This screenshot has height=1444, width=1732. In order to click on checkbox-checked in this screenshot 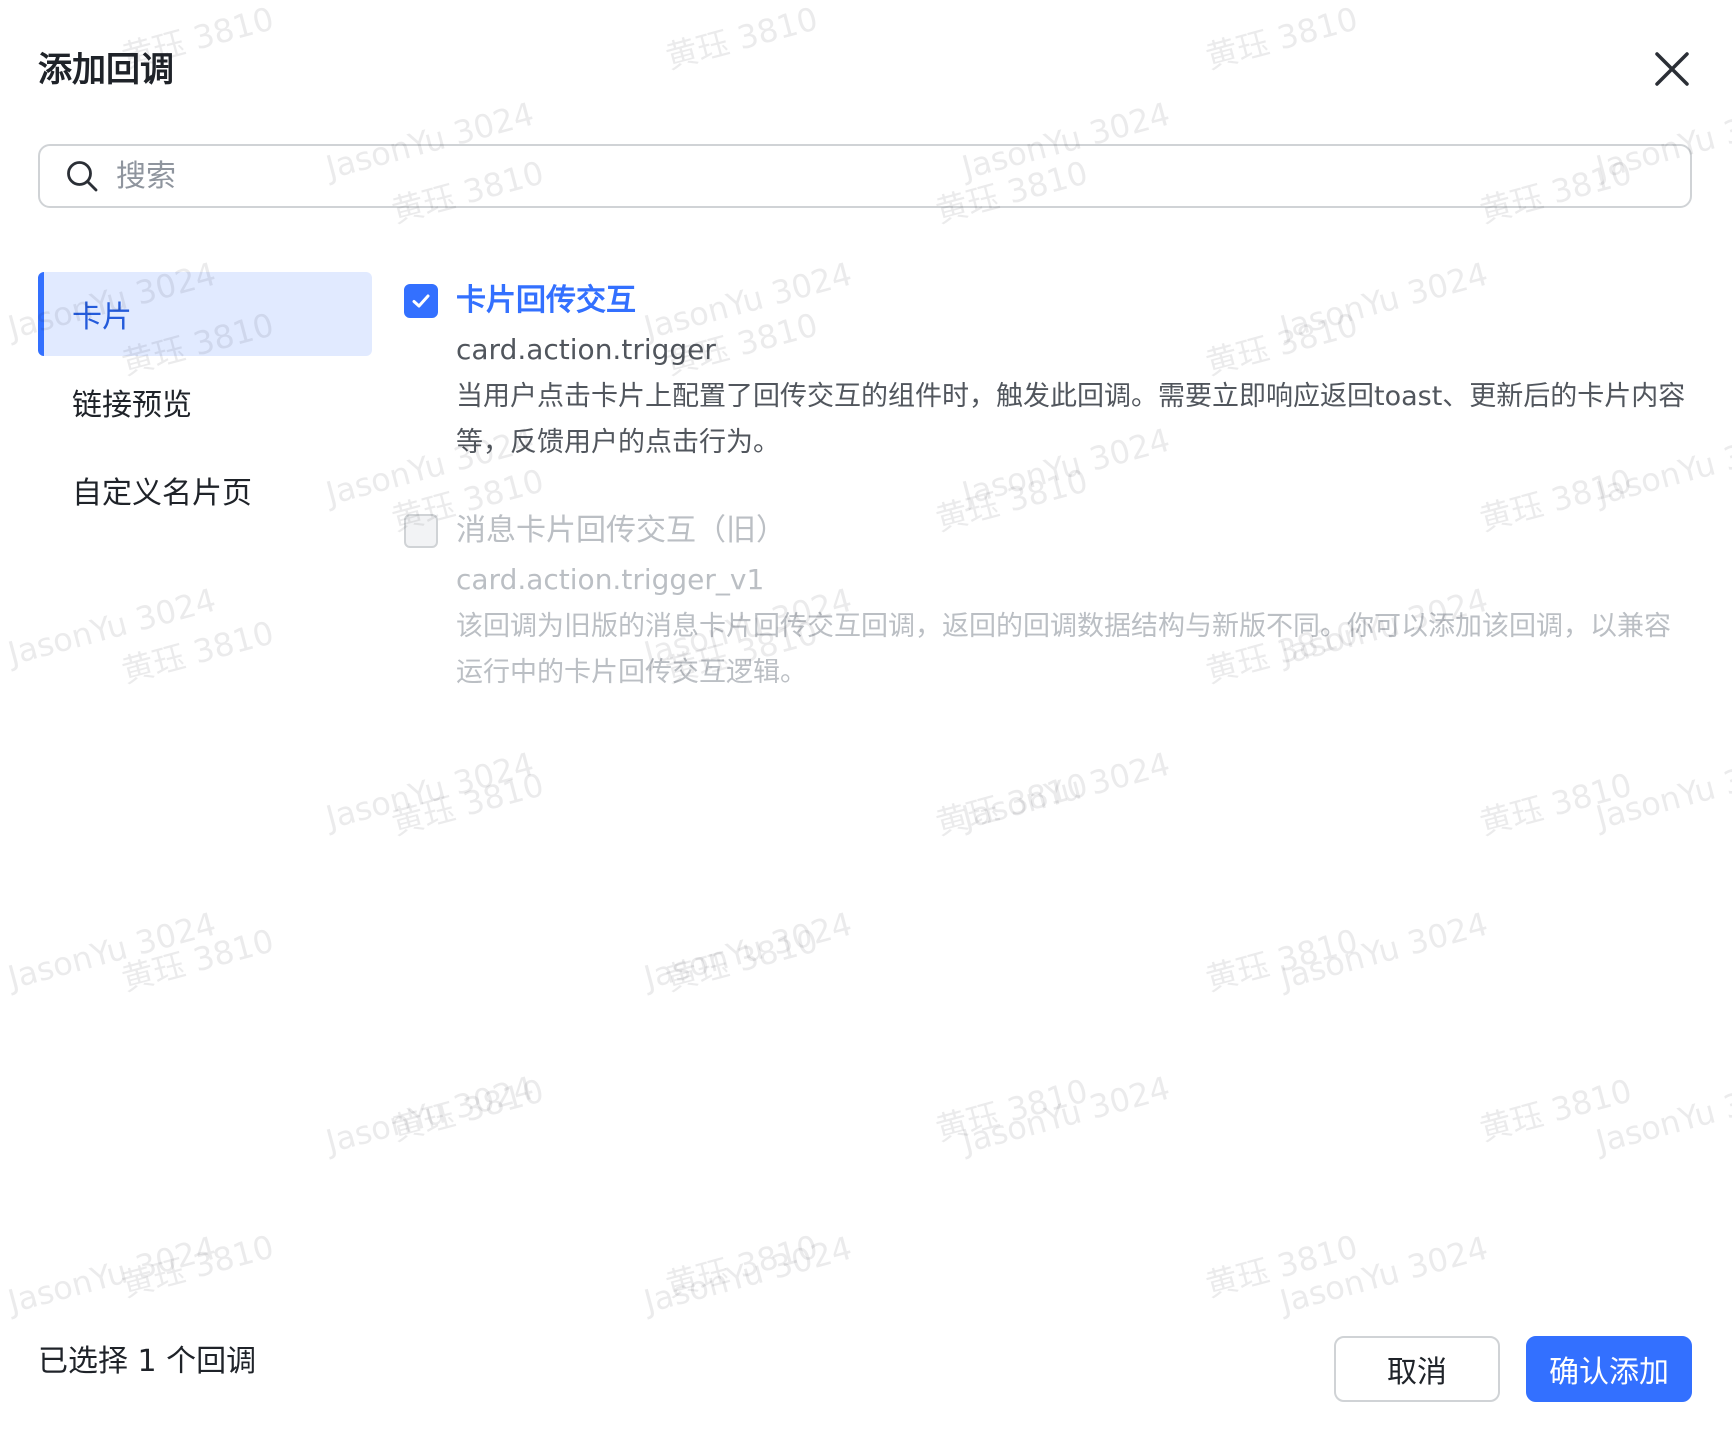, I will do `click(421, 301)`.